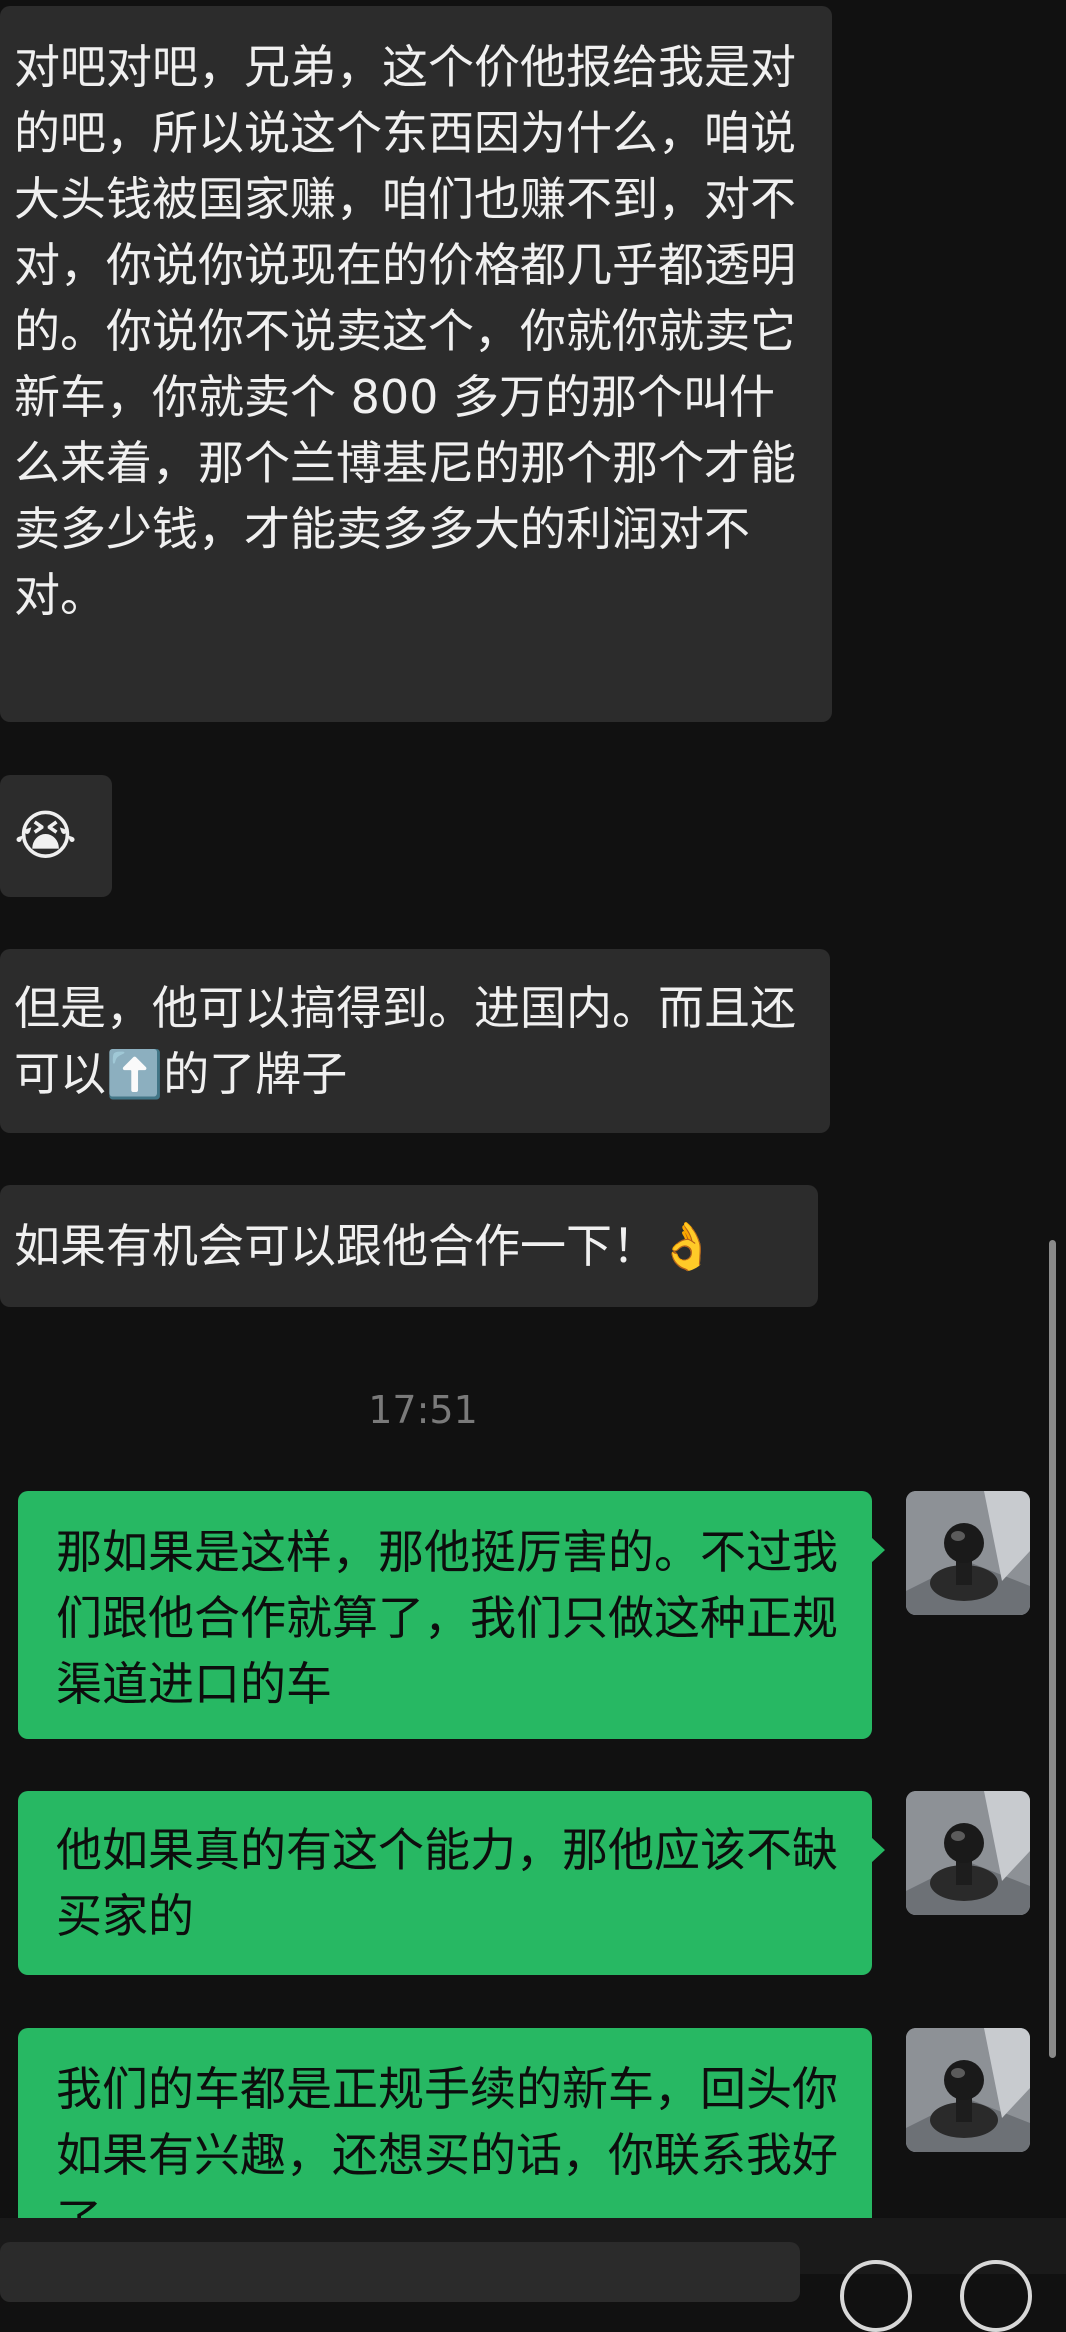 This screenshot has width=1066, height=2332. I want to click on message-input, so click(400, 2272).